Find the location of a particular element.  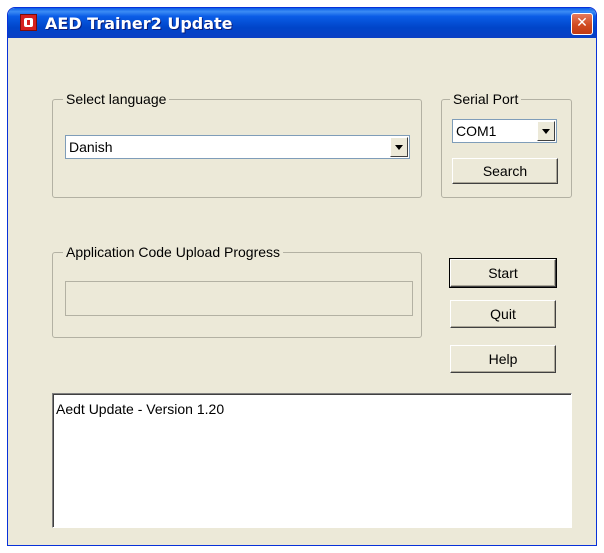

language-select-value: Danish is located at coordinates (91, 147).